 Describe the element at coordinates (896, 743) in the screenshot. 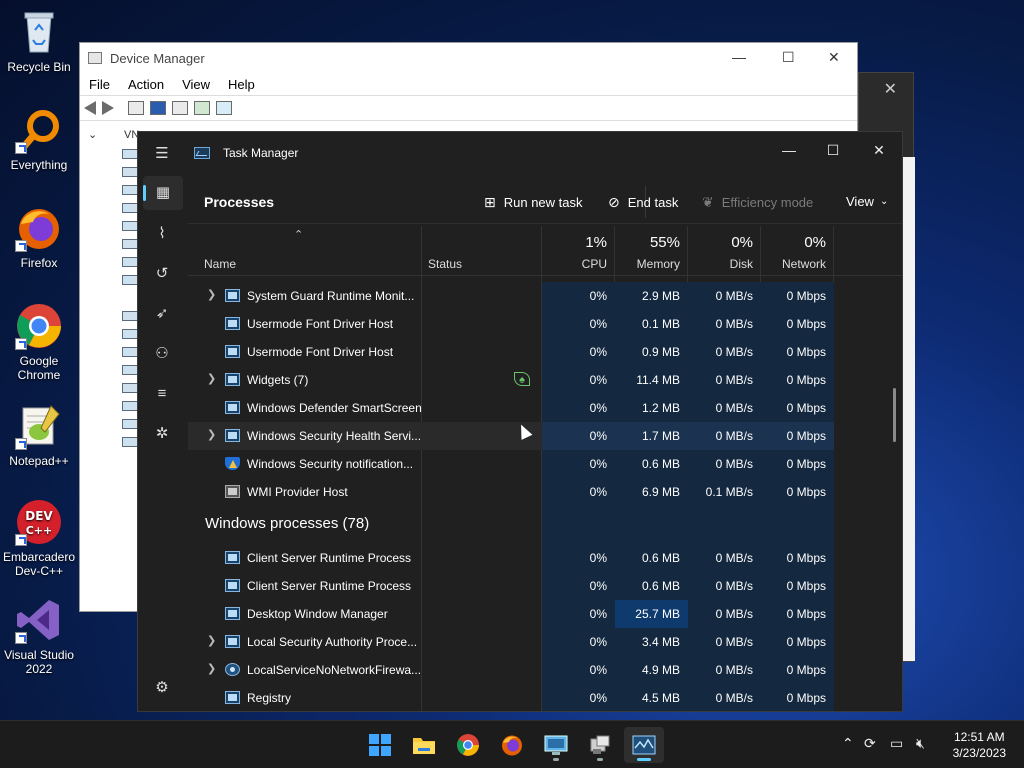

I see `display-icon: ▭` at that location.